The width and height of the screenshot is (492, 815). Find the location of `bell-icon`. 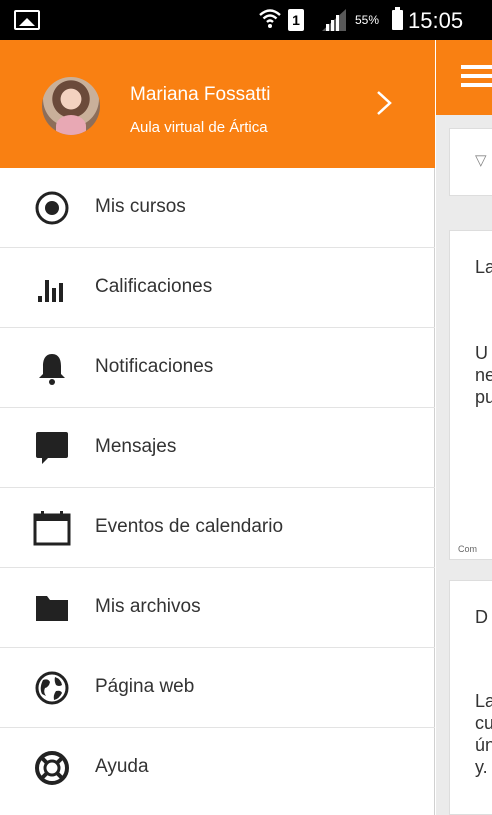

bell-icon is located at coordinates (52, 368).